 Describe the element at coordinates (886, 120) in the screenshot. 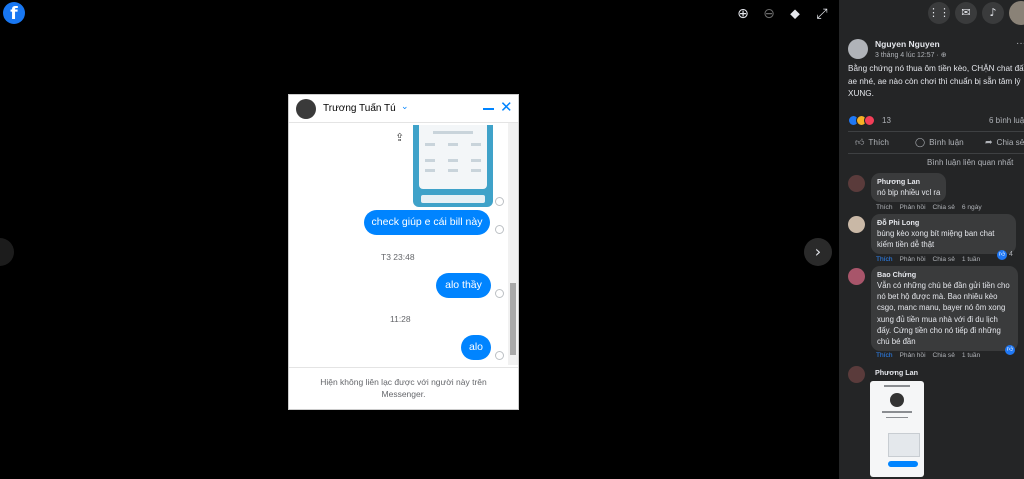

I see `reaction-count: 13` at that location.